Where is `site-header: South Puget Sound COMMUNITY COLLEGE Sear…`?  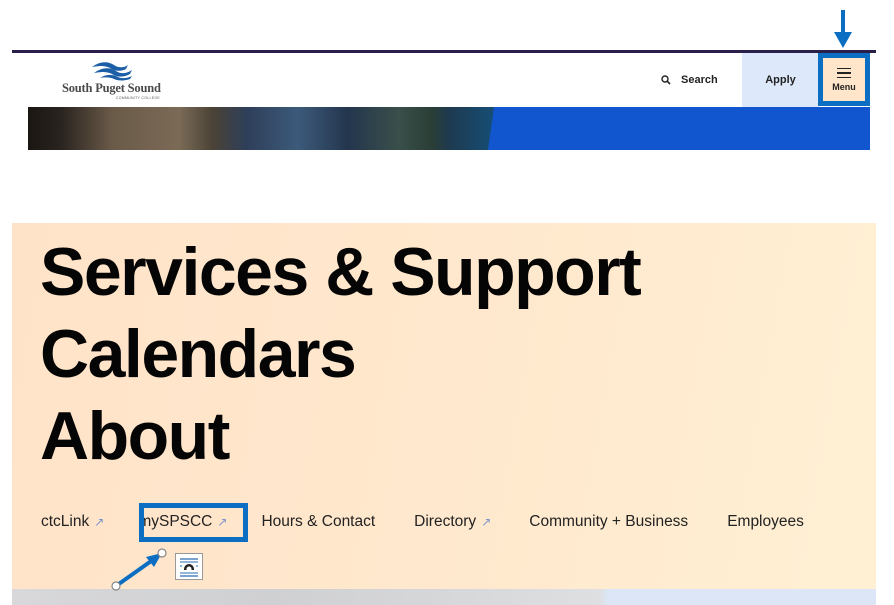 site-header: South Puget Sound COMMUNITY COLLEGE Sear… is located at coordinates (444, 80).